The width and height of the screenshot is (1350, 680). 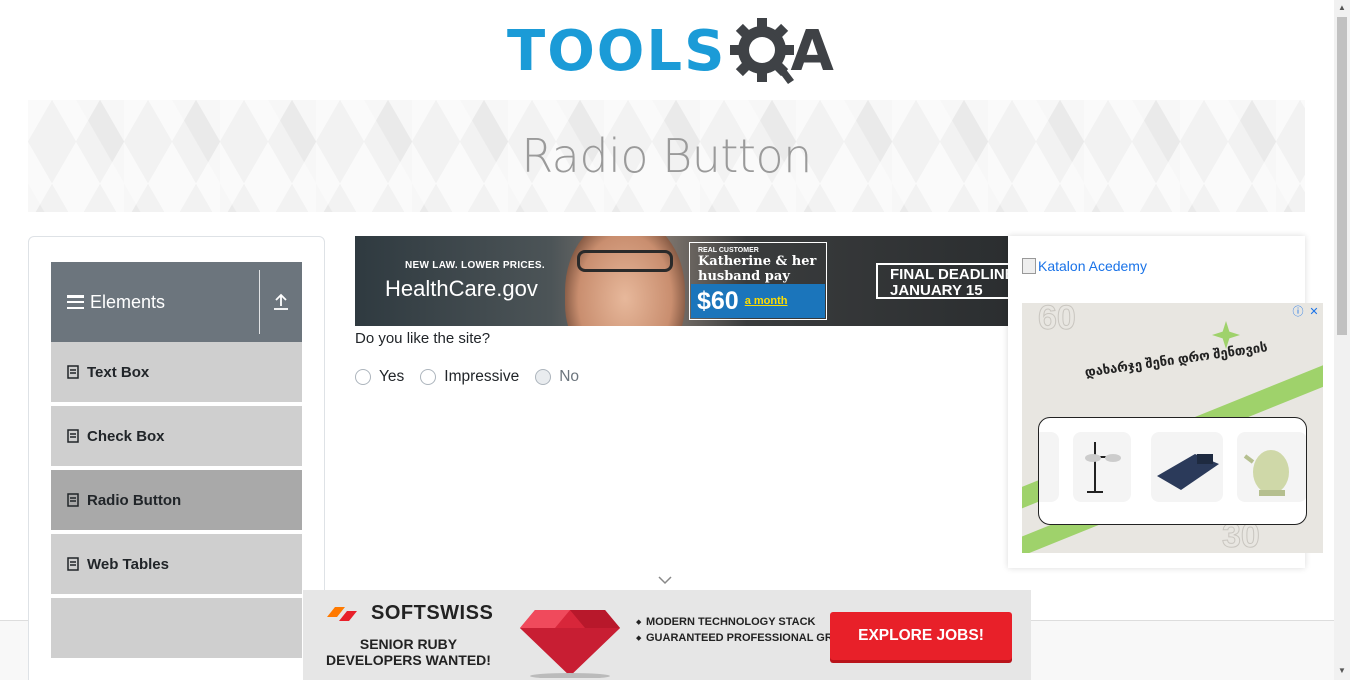 What do you see at coordinates (475, 265) in the screenshot?
I see `ad-small-text: NEW LAW. LOWER PRICES.` at bounding box center [475, 265].